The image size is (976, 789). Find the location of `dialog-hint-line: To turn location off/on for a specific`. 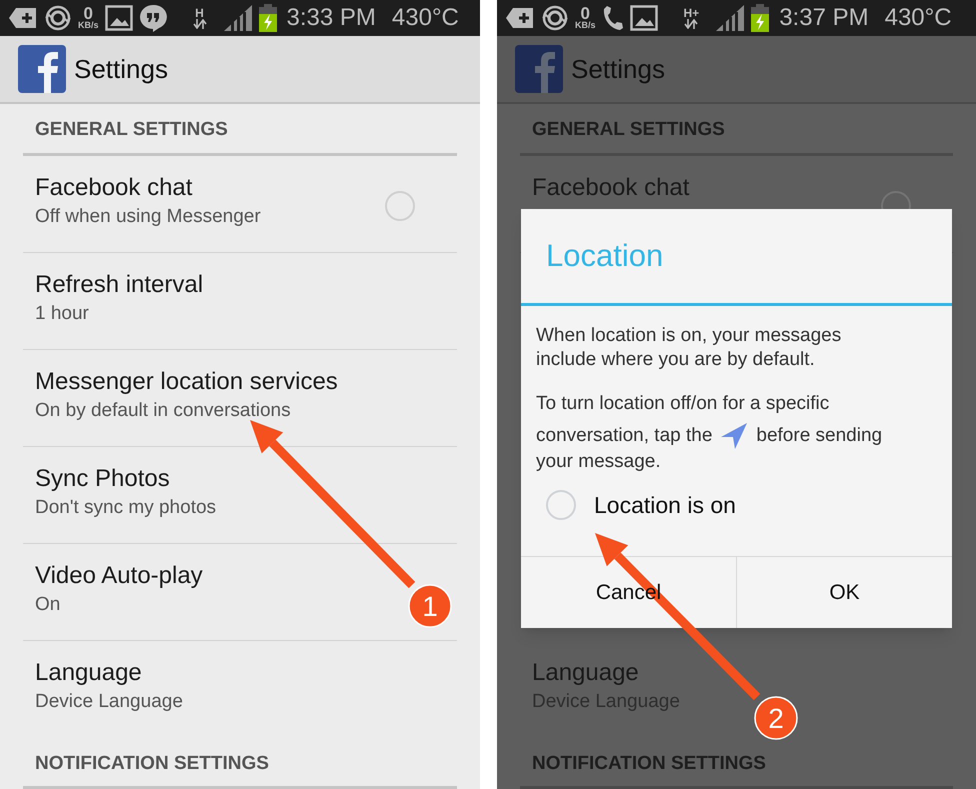

dialog-hint-line: To turn location off/on for a specific is located at coordinates (683, 404).